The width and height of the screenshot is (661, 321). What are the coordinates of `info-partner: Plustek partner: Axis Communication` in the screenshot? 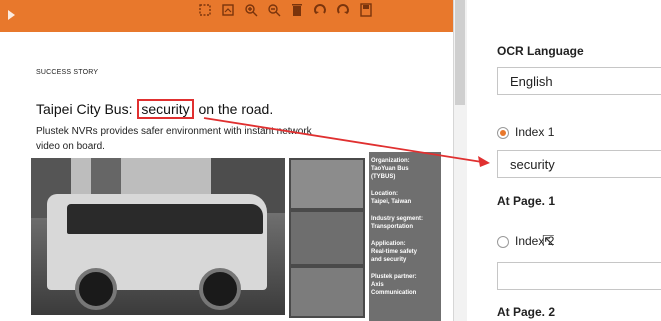 It's located at (394, 285).